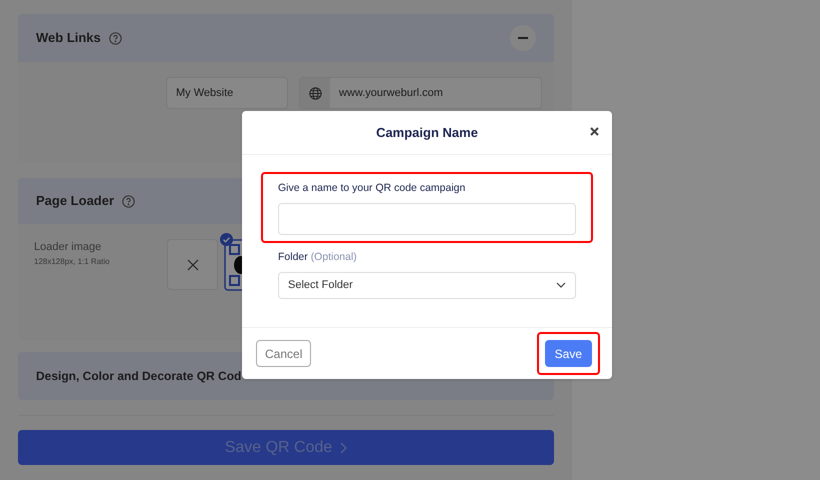  Describe the element at coordinates (72, 262) in the screenshot. I see `field-hint: 128x128px, 1:1 Ratio` at that location.